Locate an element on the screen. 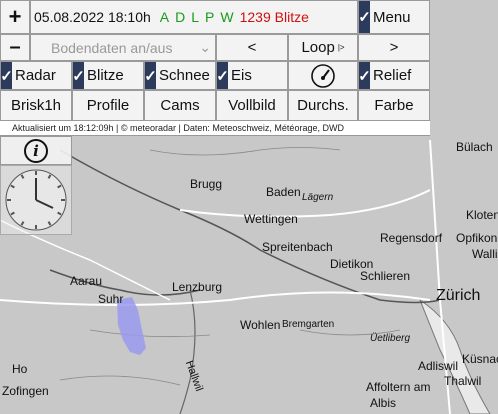  place-label: Zürich is located at coordinates (458, 295).